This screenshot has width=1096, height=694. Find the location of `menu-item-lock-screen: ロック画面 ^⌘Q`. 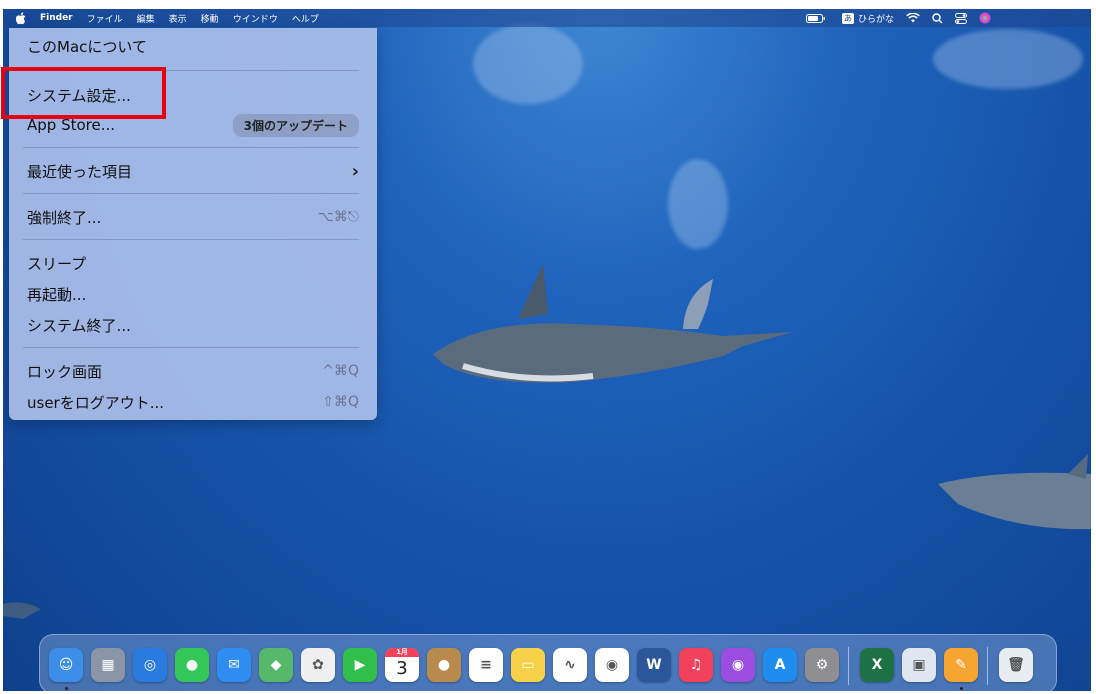

menu-item-lock-screen: ロック画面 ^⌘Q is located at coordinates (193, 371).